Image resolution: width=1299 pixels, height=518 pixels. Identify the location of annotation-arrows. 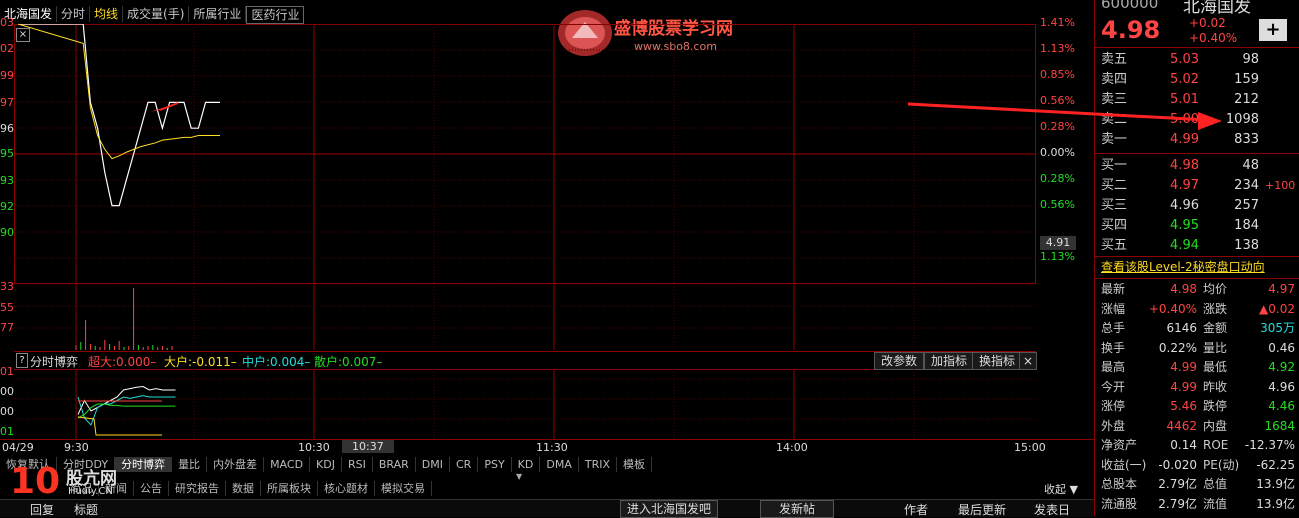
(686, 116).